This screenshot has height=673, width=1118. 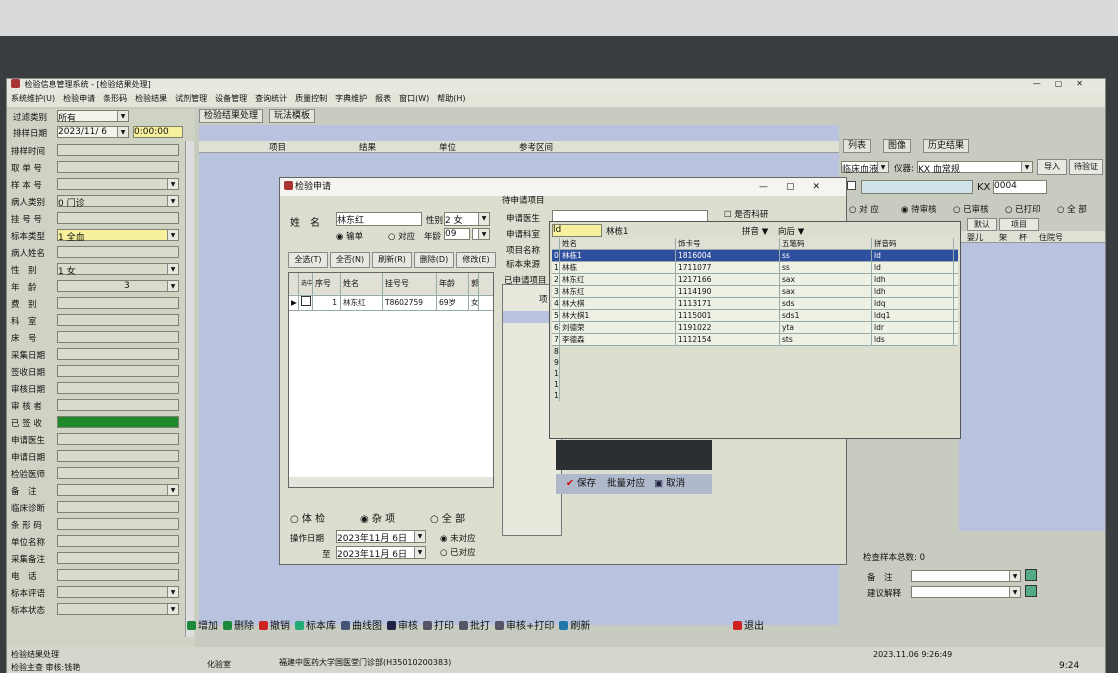 I want to click on menu-item: 试剂管理, so click(x=191, y=98).